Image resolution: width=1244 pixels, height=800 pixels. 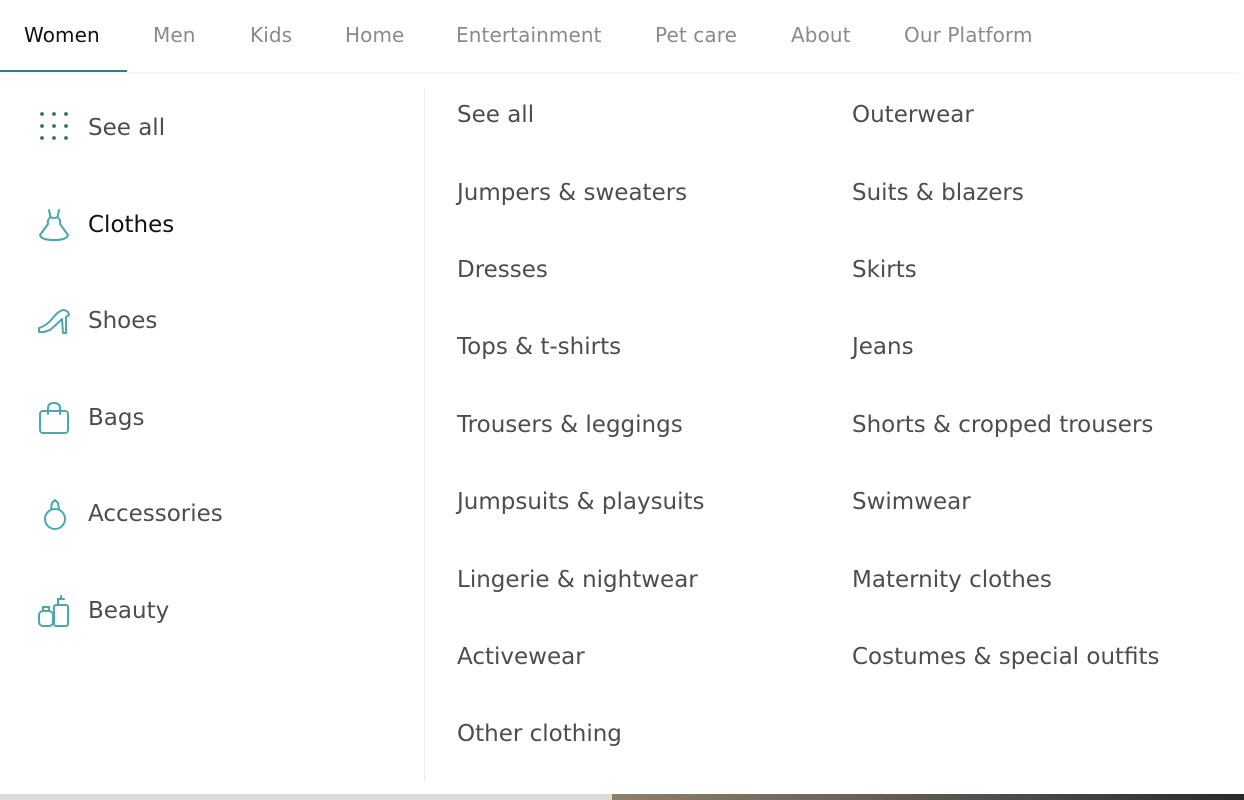 What do you see at coordinates (424, 435) in the screenshot?
I see `panel-divider` at bounding box center [424, 435].